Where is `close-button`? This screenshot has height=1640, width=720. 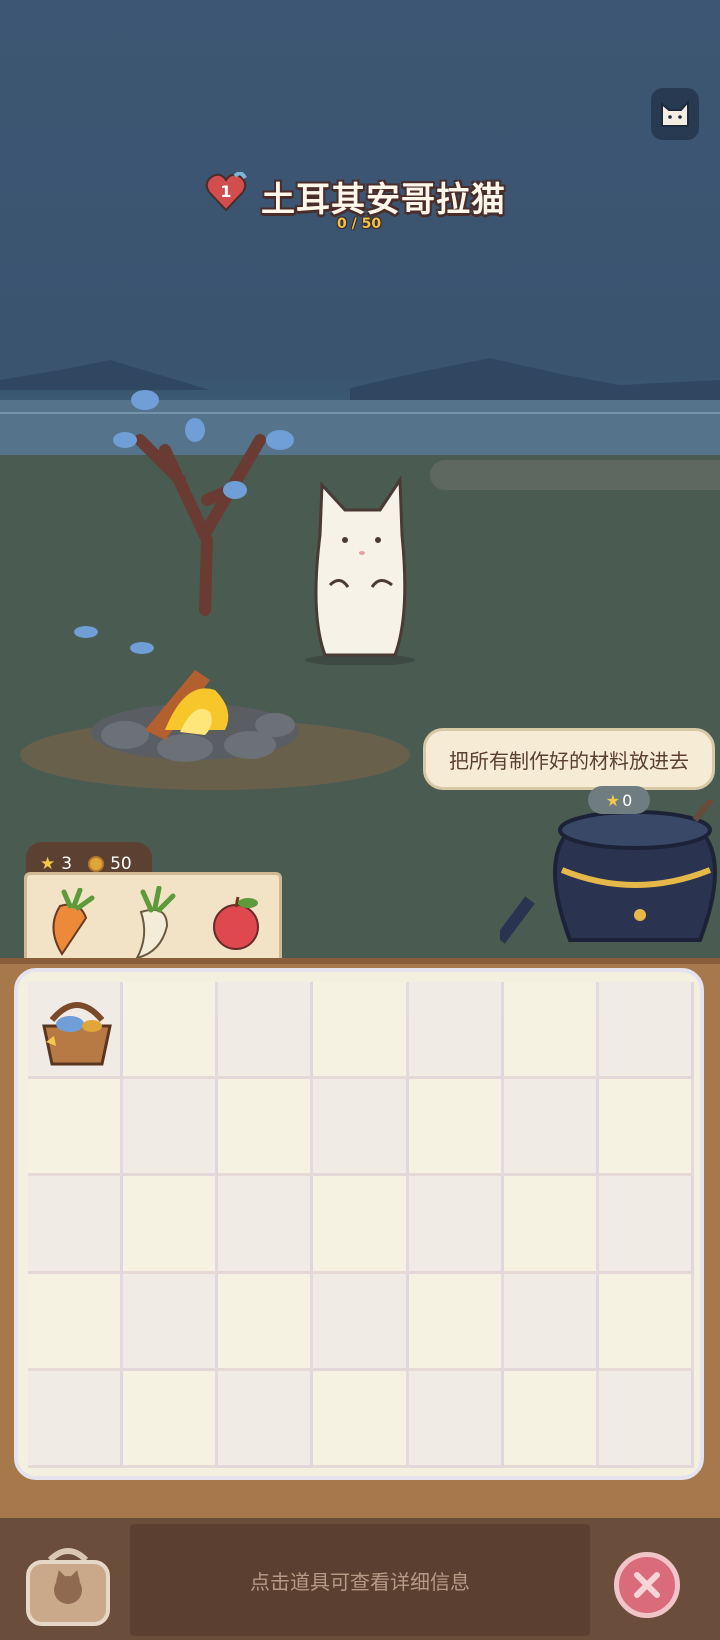 close-button is located at coordinates (647, 1585).